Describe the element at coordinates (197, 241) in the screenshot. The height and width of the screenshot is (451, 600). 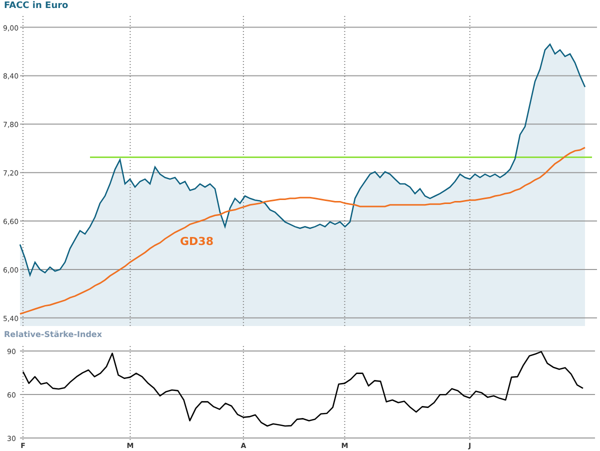
I see `series-label: GD38` at that location.